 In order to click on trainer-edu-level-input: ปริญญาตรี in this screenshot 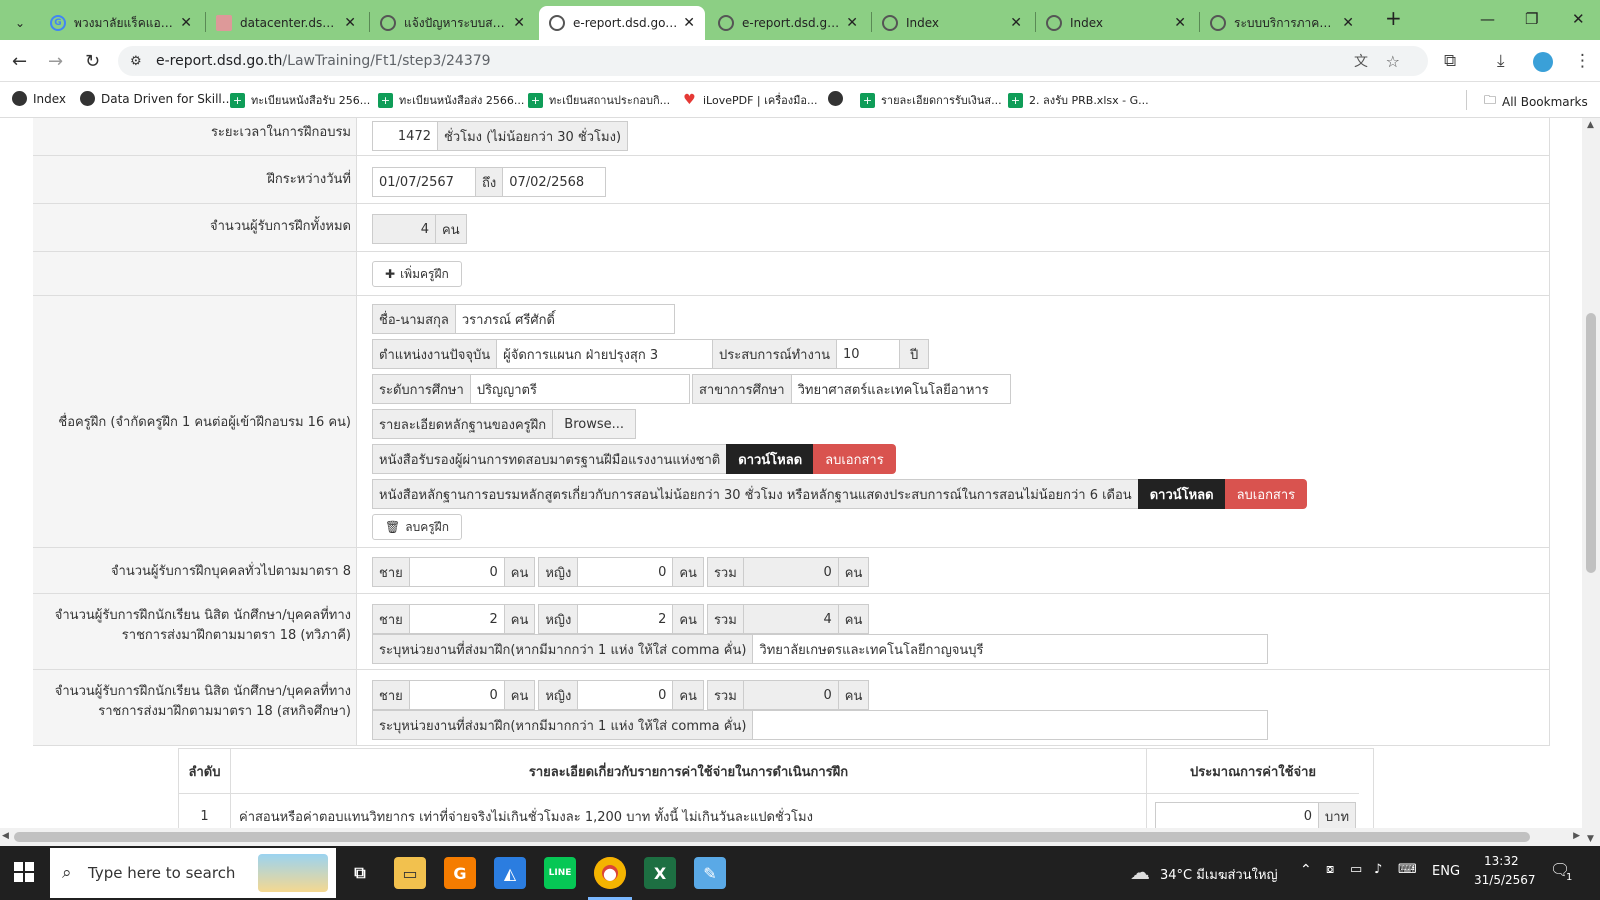, I will do `click(579, 389)`.